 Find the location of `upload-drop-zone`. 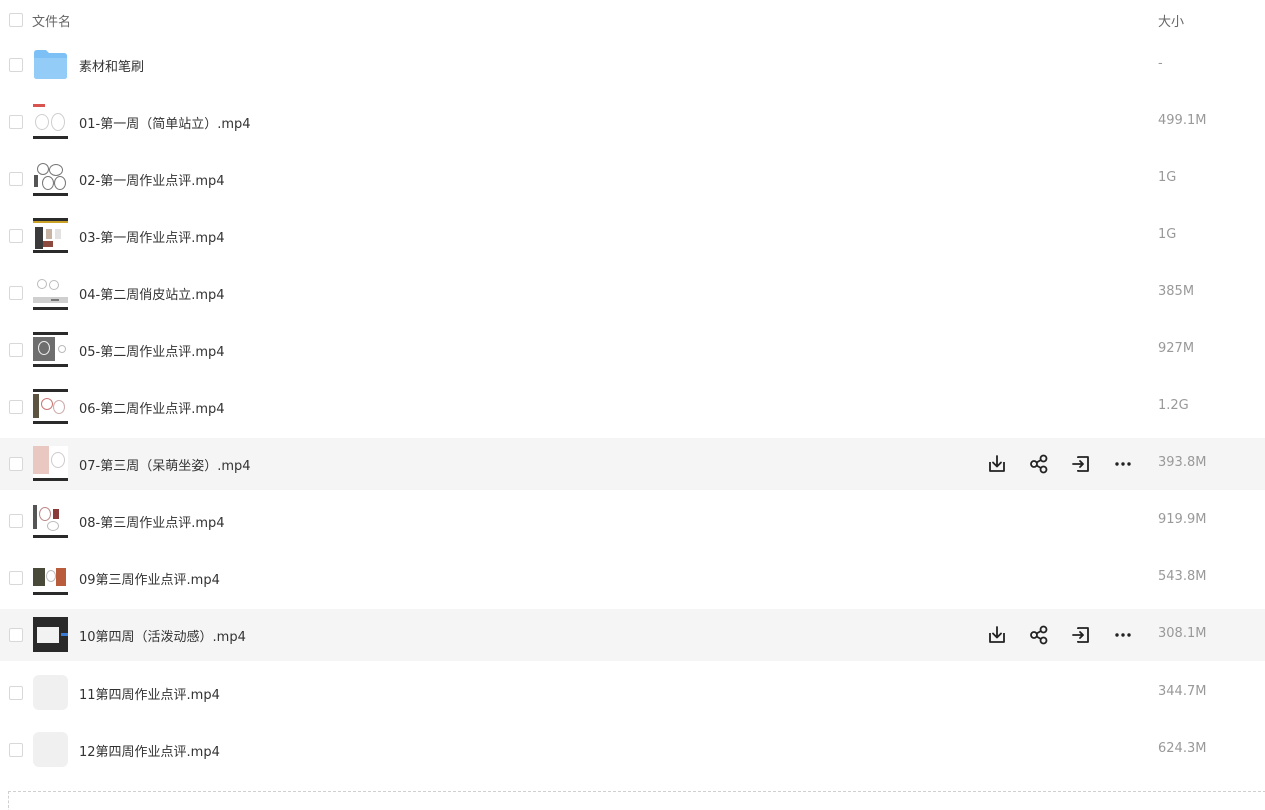

upload-drop-zone is located at coordinates (636, 800).